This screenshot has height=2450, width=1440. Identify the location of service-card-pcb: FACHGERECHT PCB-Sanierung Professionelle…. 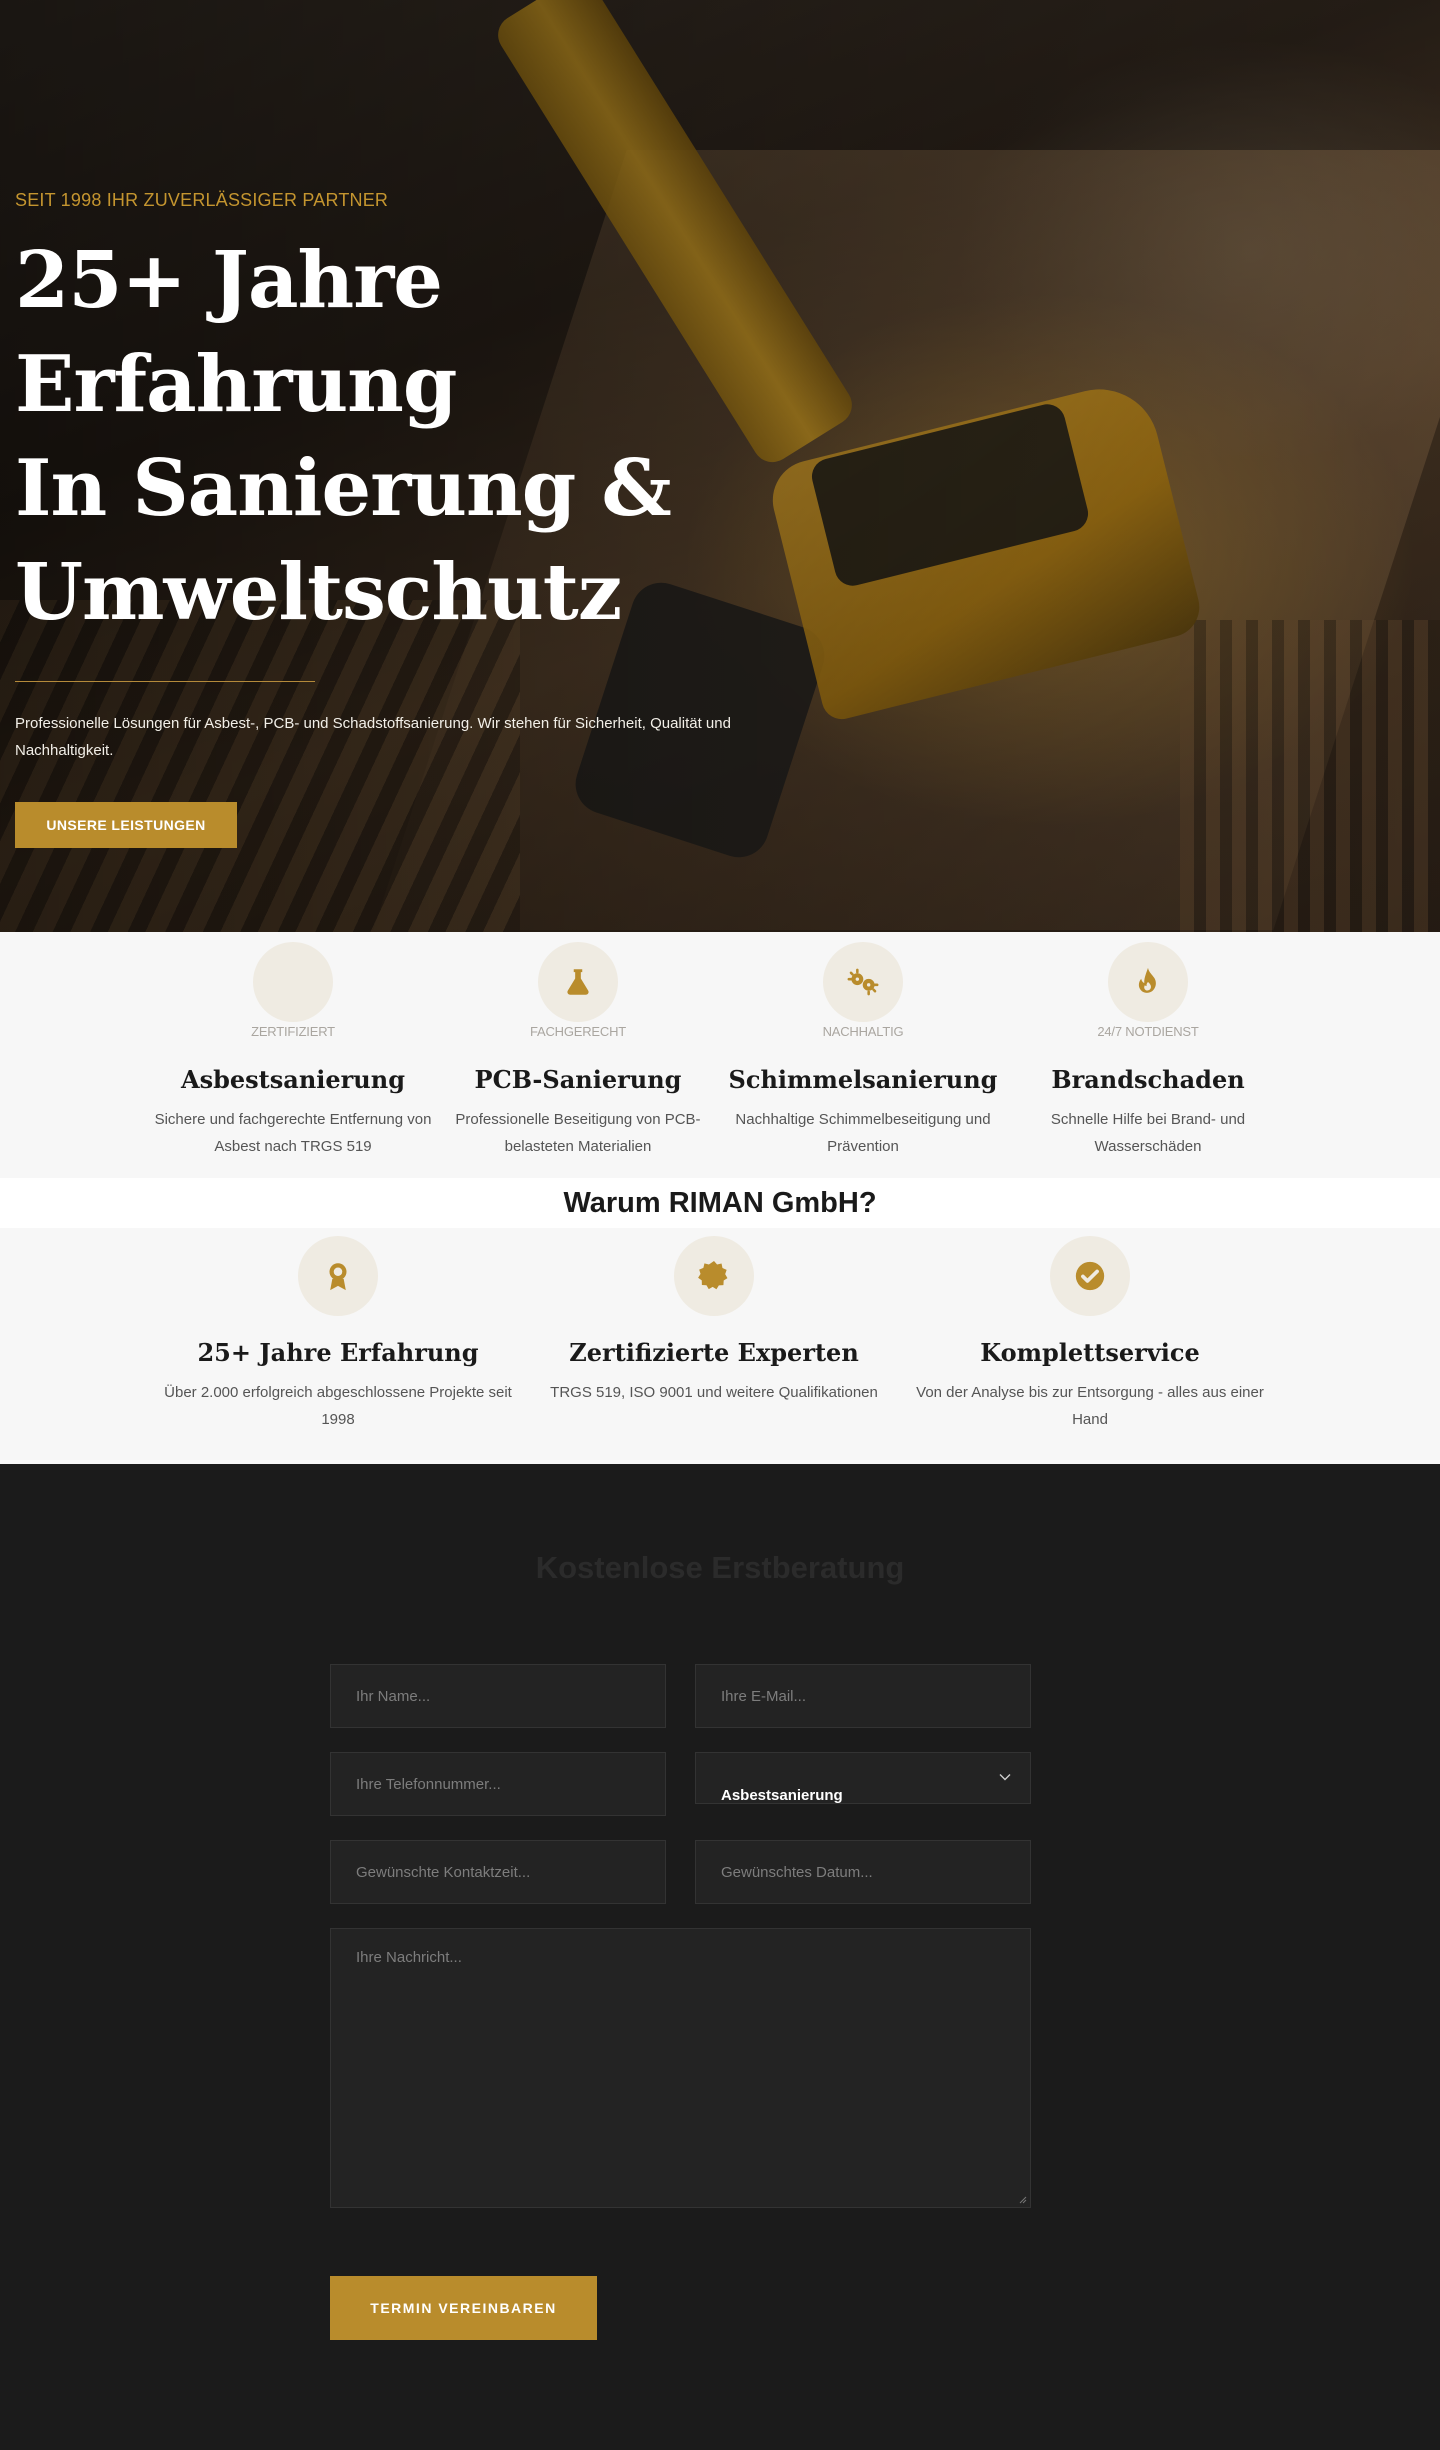
(578, 1051).